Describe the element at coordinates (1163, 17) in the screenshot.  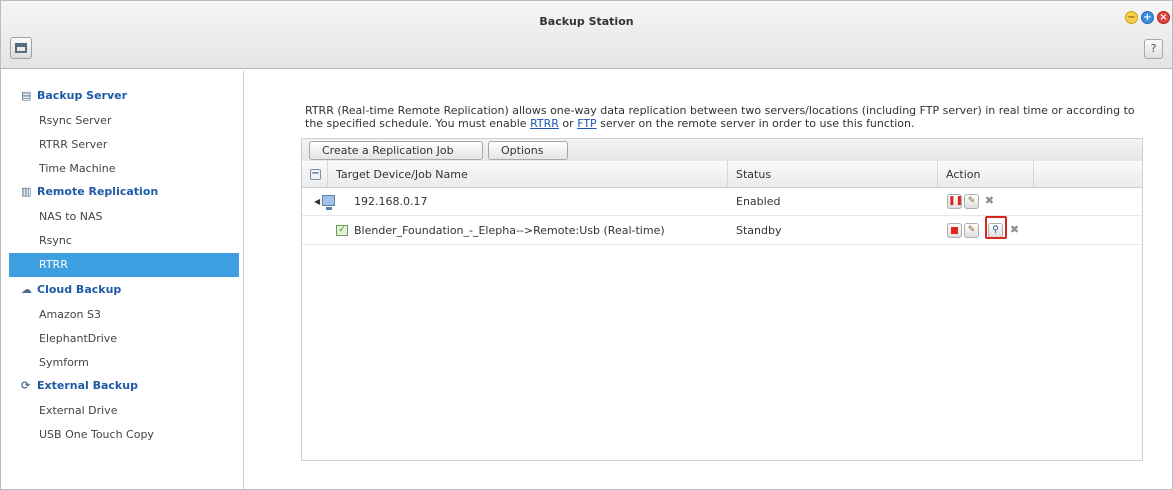
I see `close-icon: ×` at that location.